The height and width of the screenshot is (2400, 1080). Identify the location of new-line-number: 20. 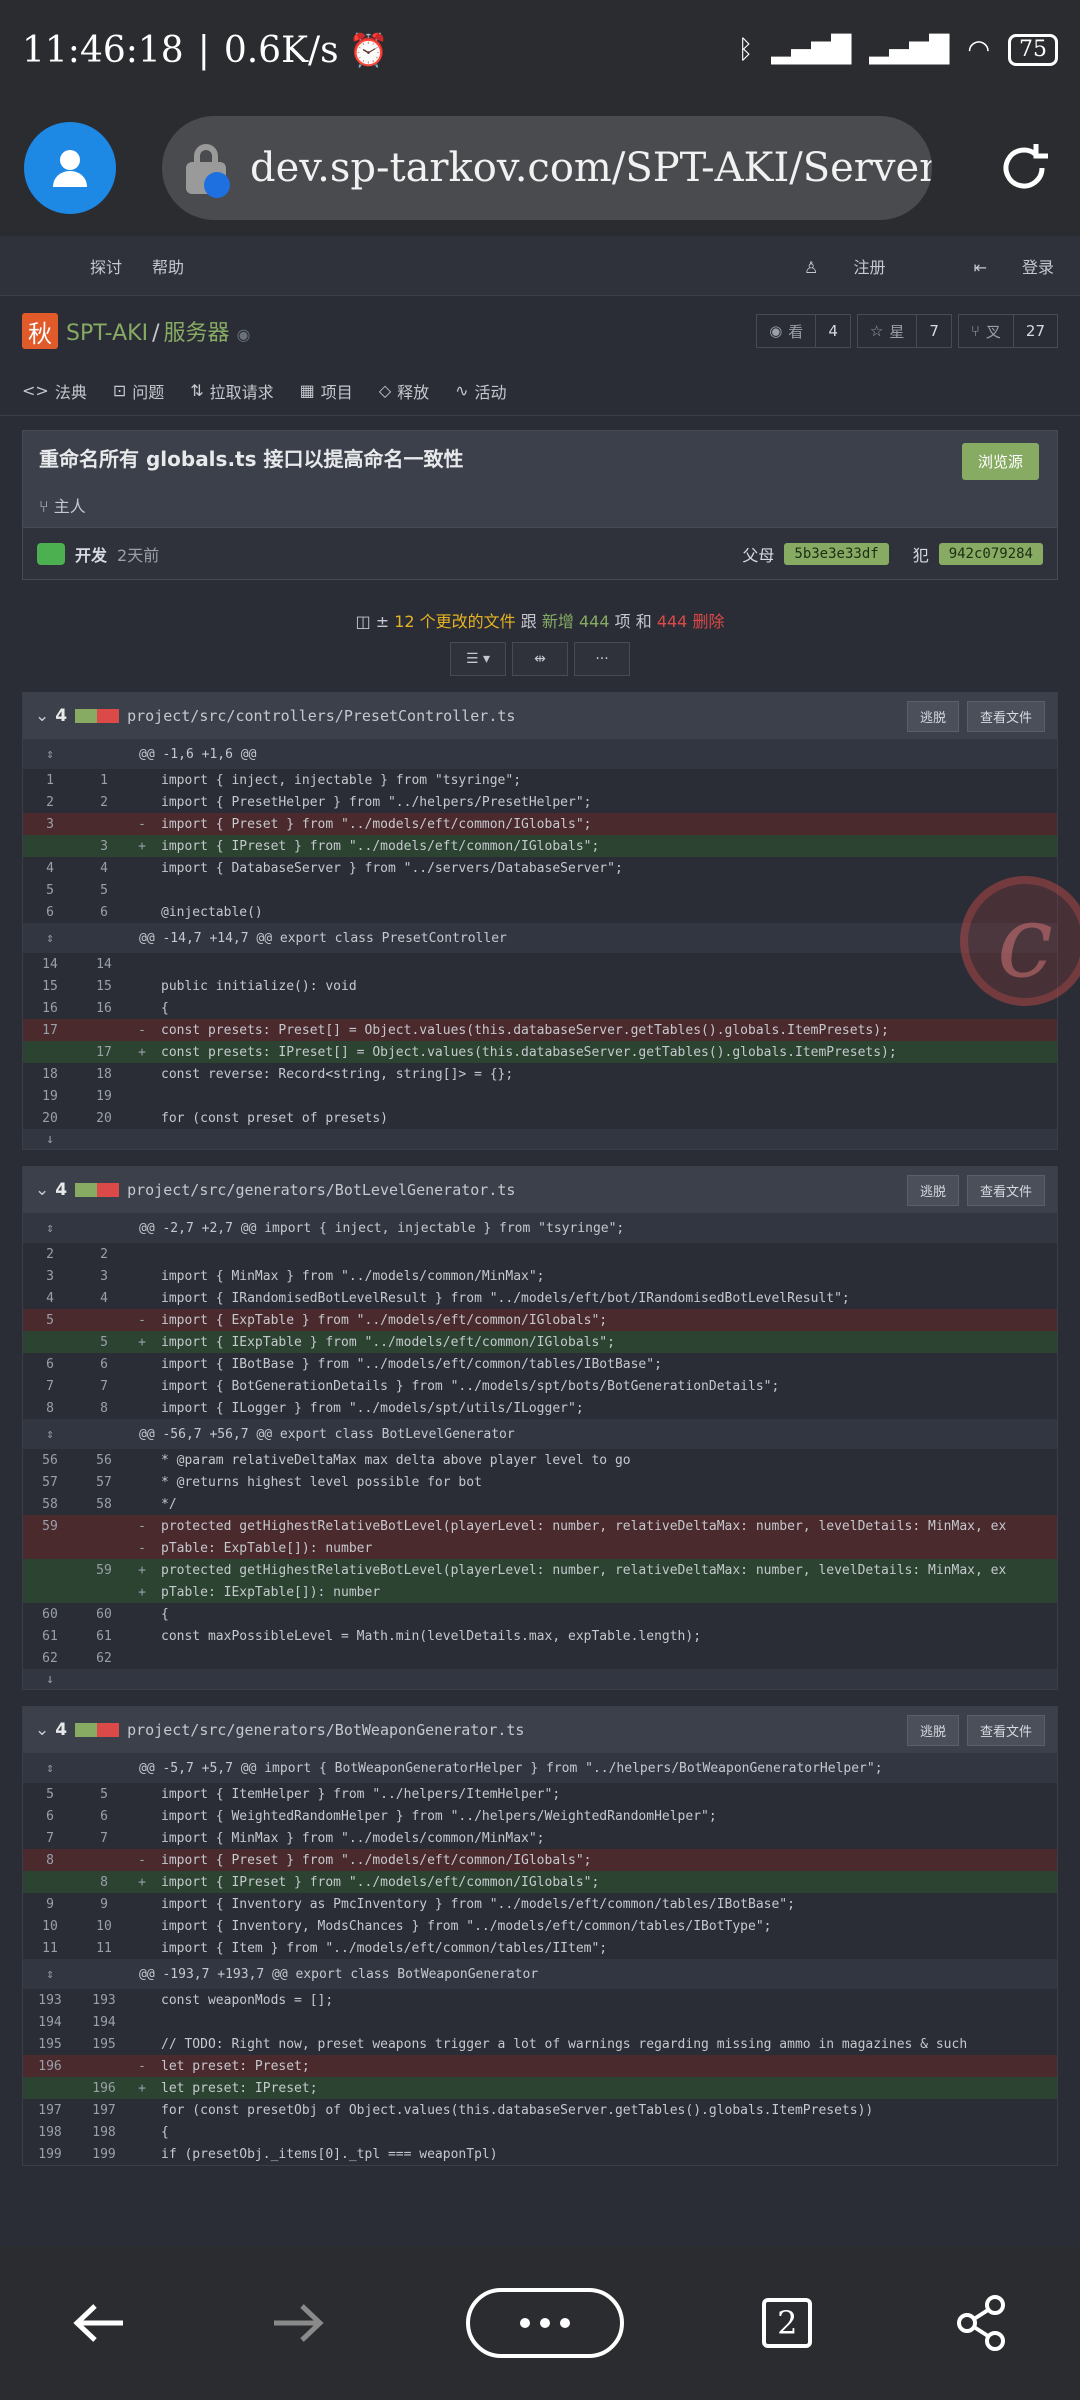
(104, 1118).